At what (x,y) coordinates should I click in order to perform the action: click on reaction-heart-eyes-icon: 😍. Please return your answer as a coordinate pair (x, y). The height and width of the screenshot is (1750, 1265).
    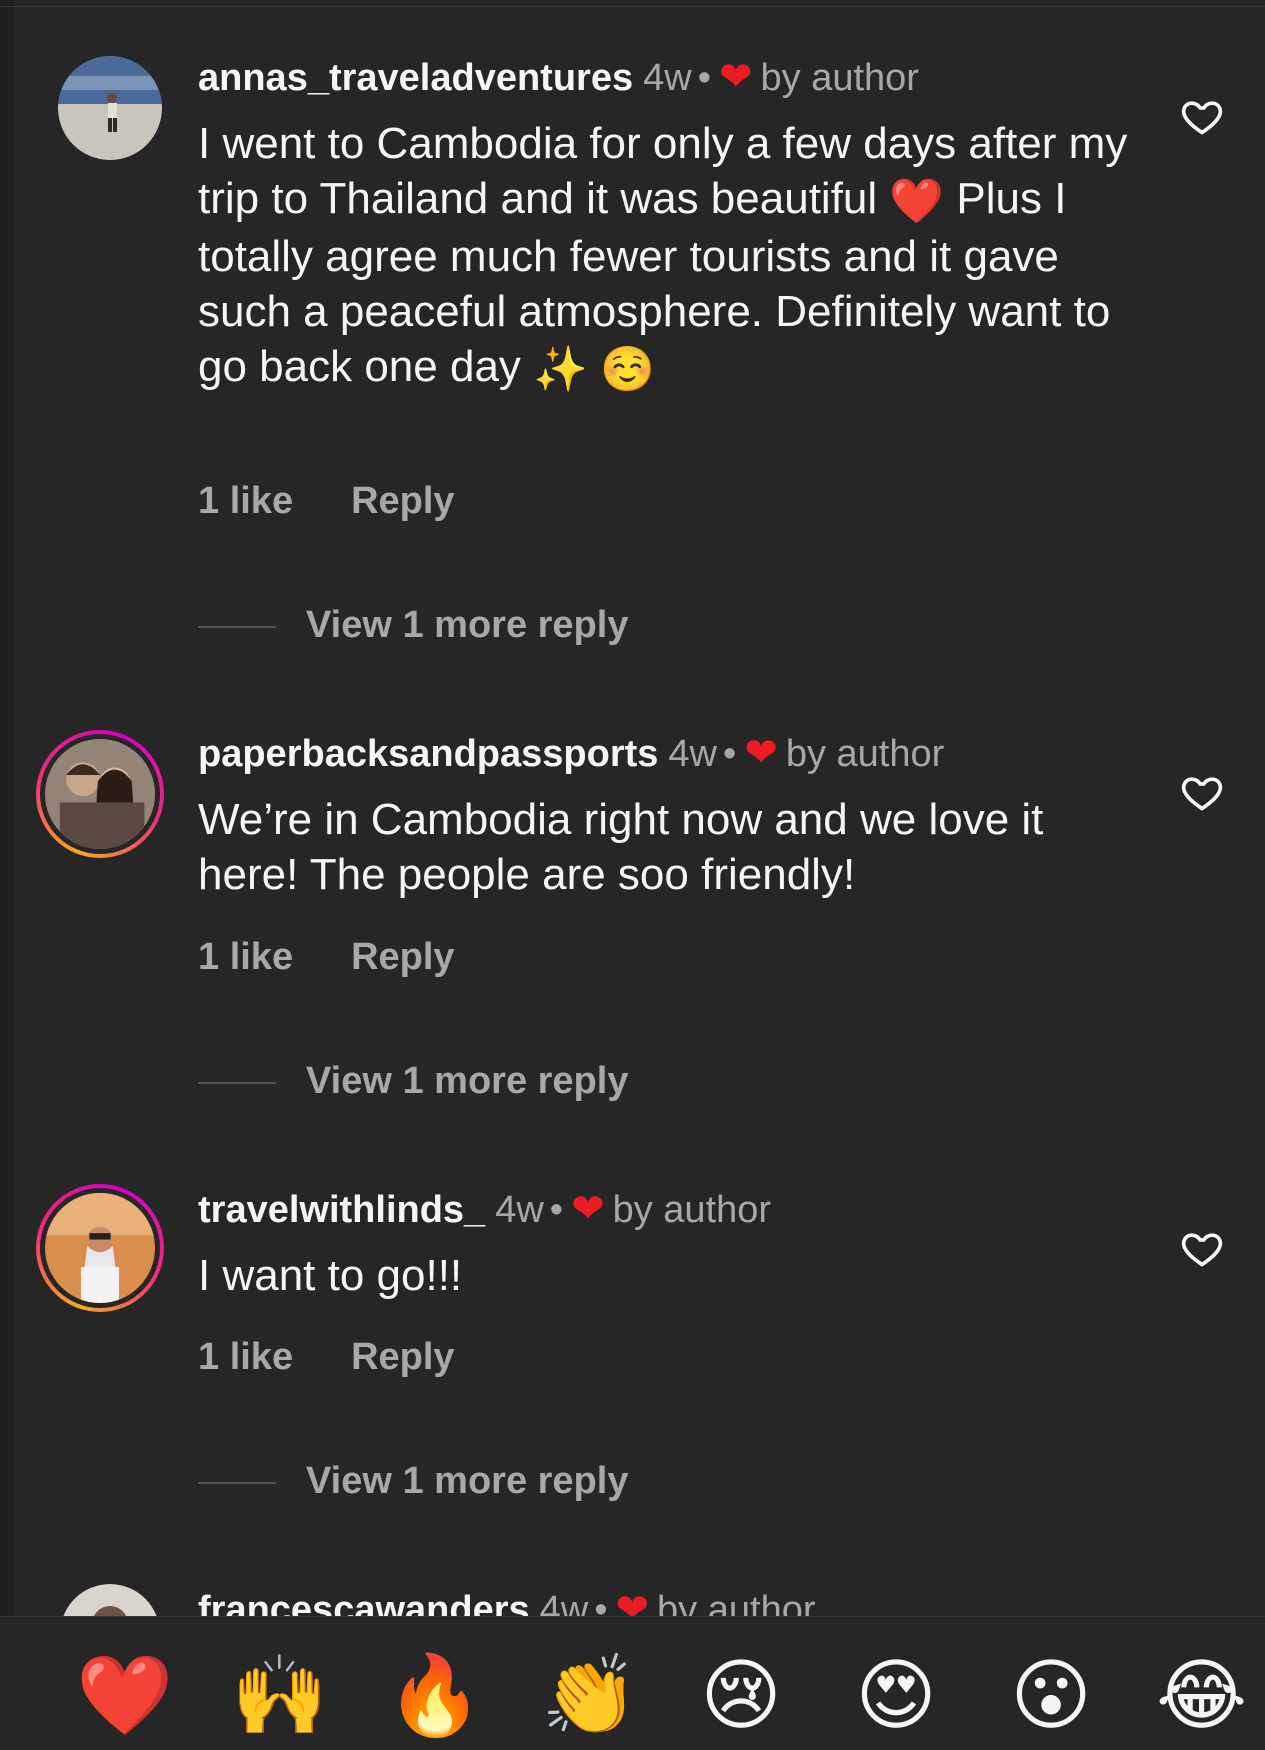
    Looking at the image, I should click on (896, 1695).